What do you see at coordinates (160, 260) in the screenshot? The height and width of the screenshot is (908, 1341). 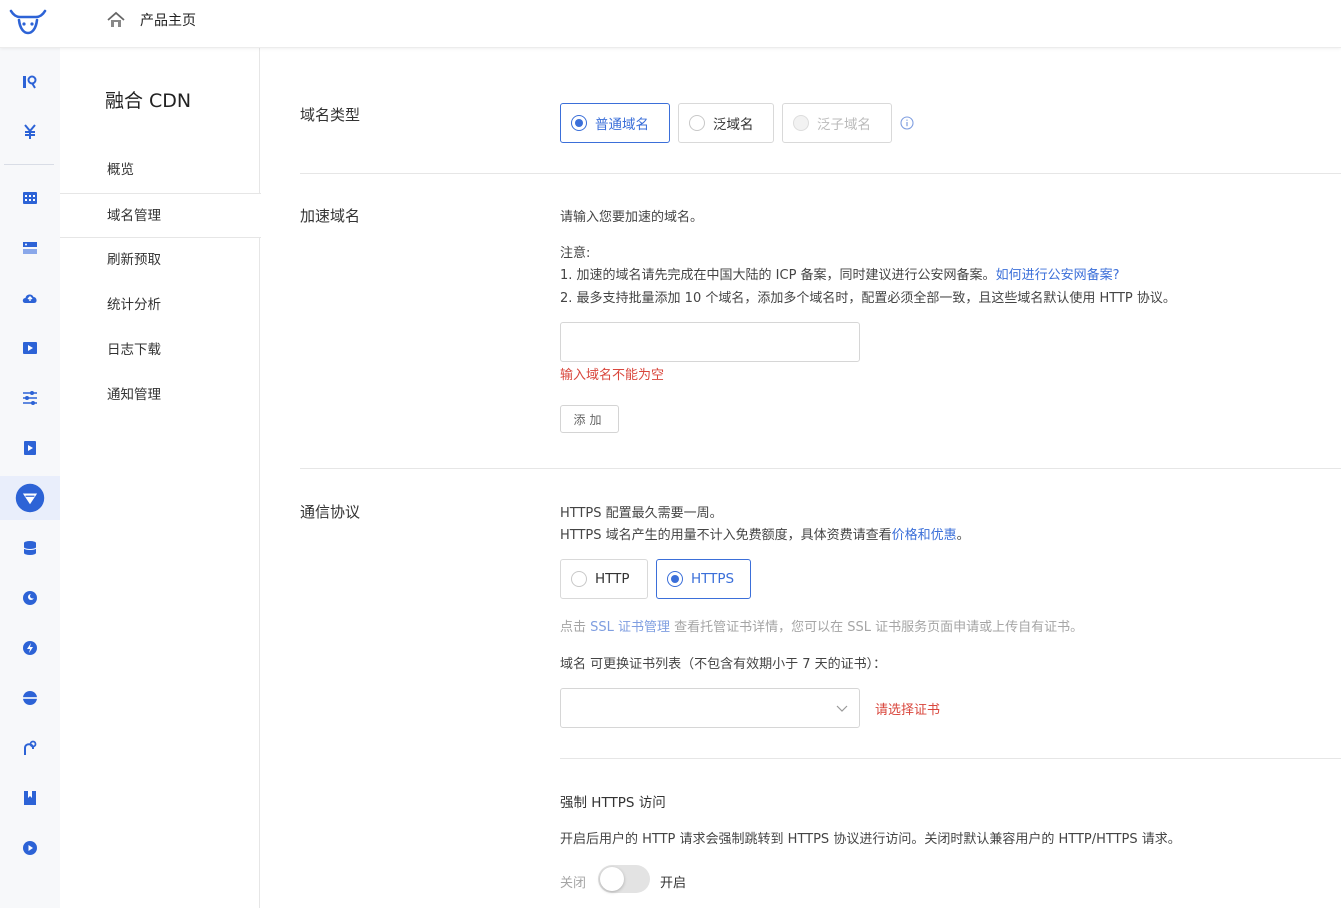 I see `sidebar-item-refresh-prefetch: 刷新预取` at bounding box center [160, 260].